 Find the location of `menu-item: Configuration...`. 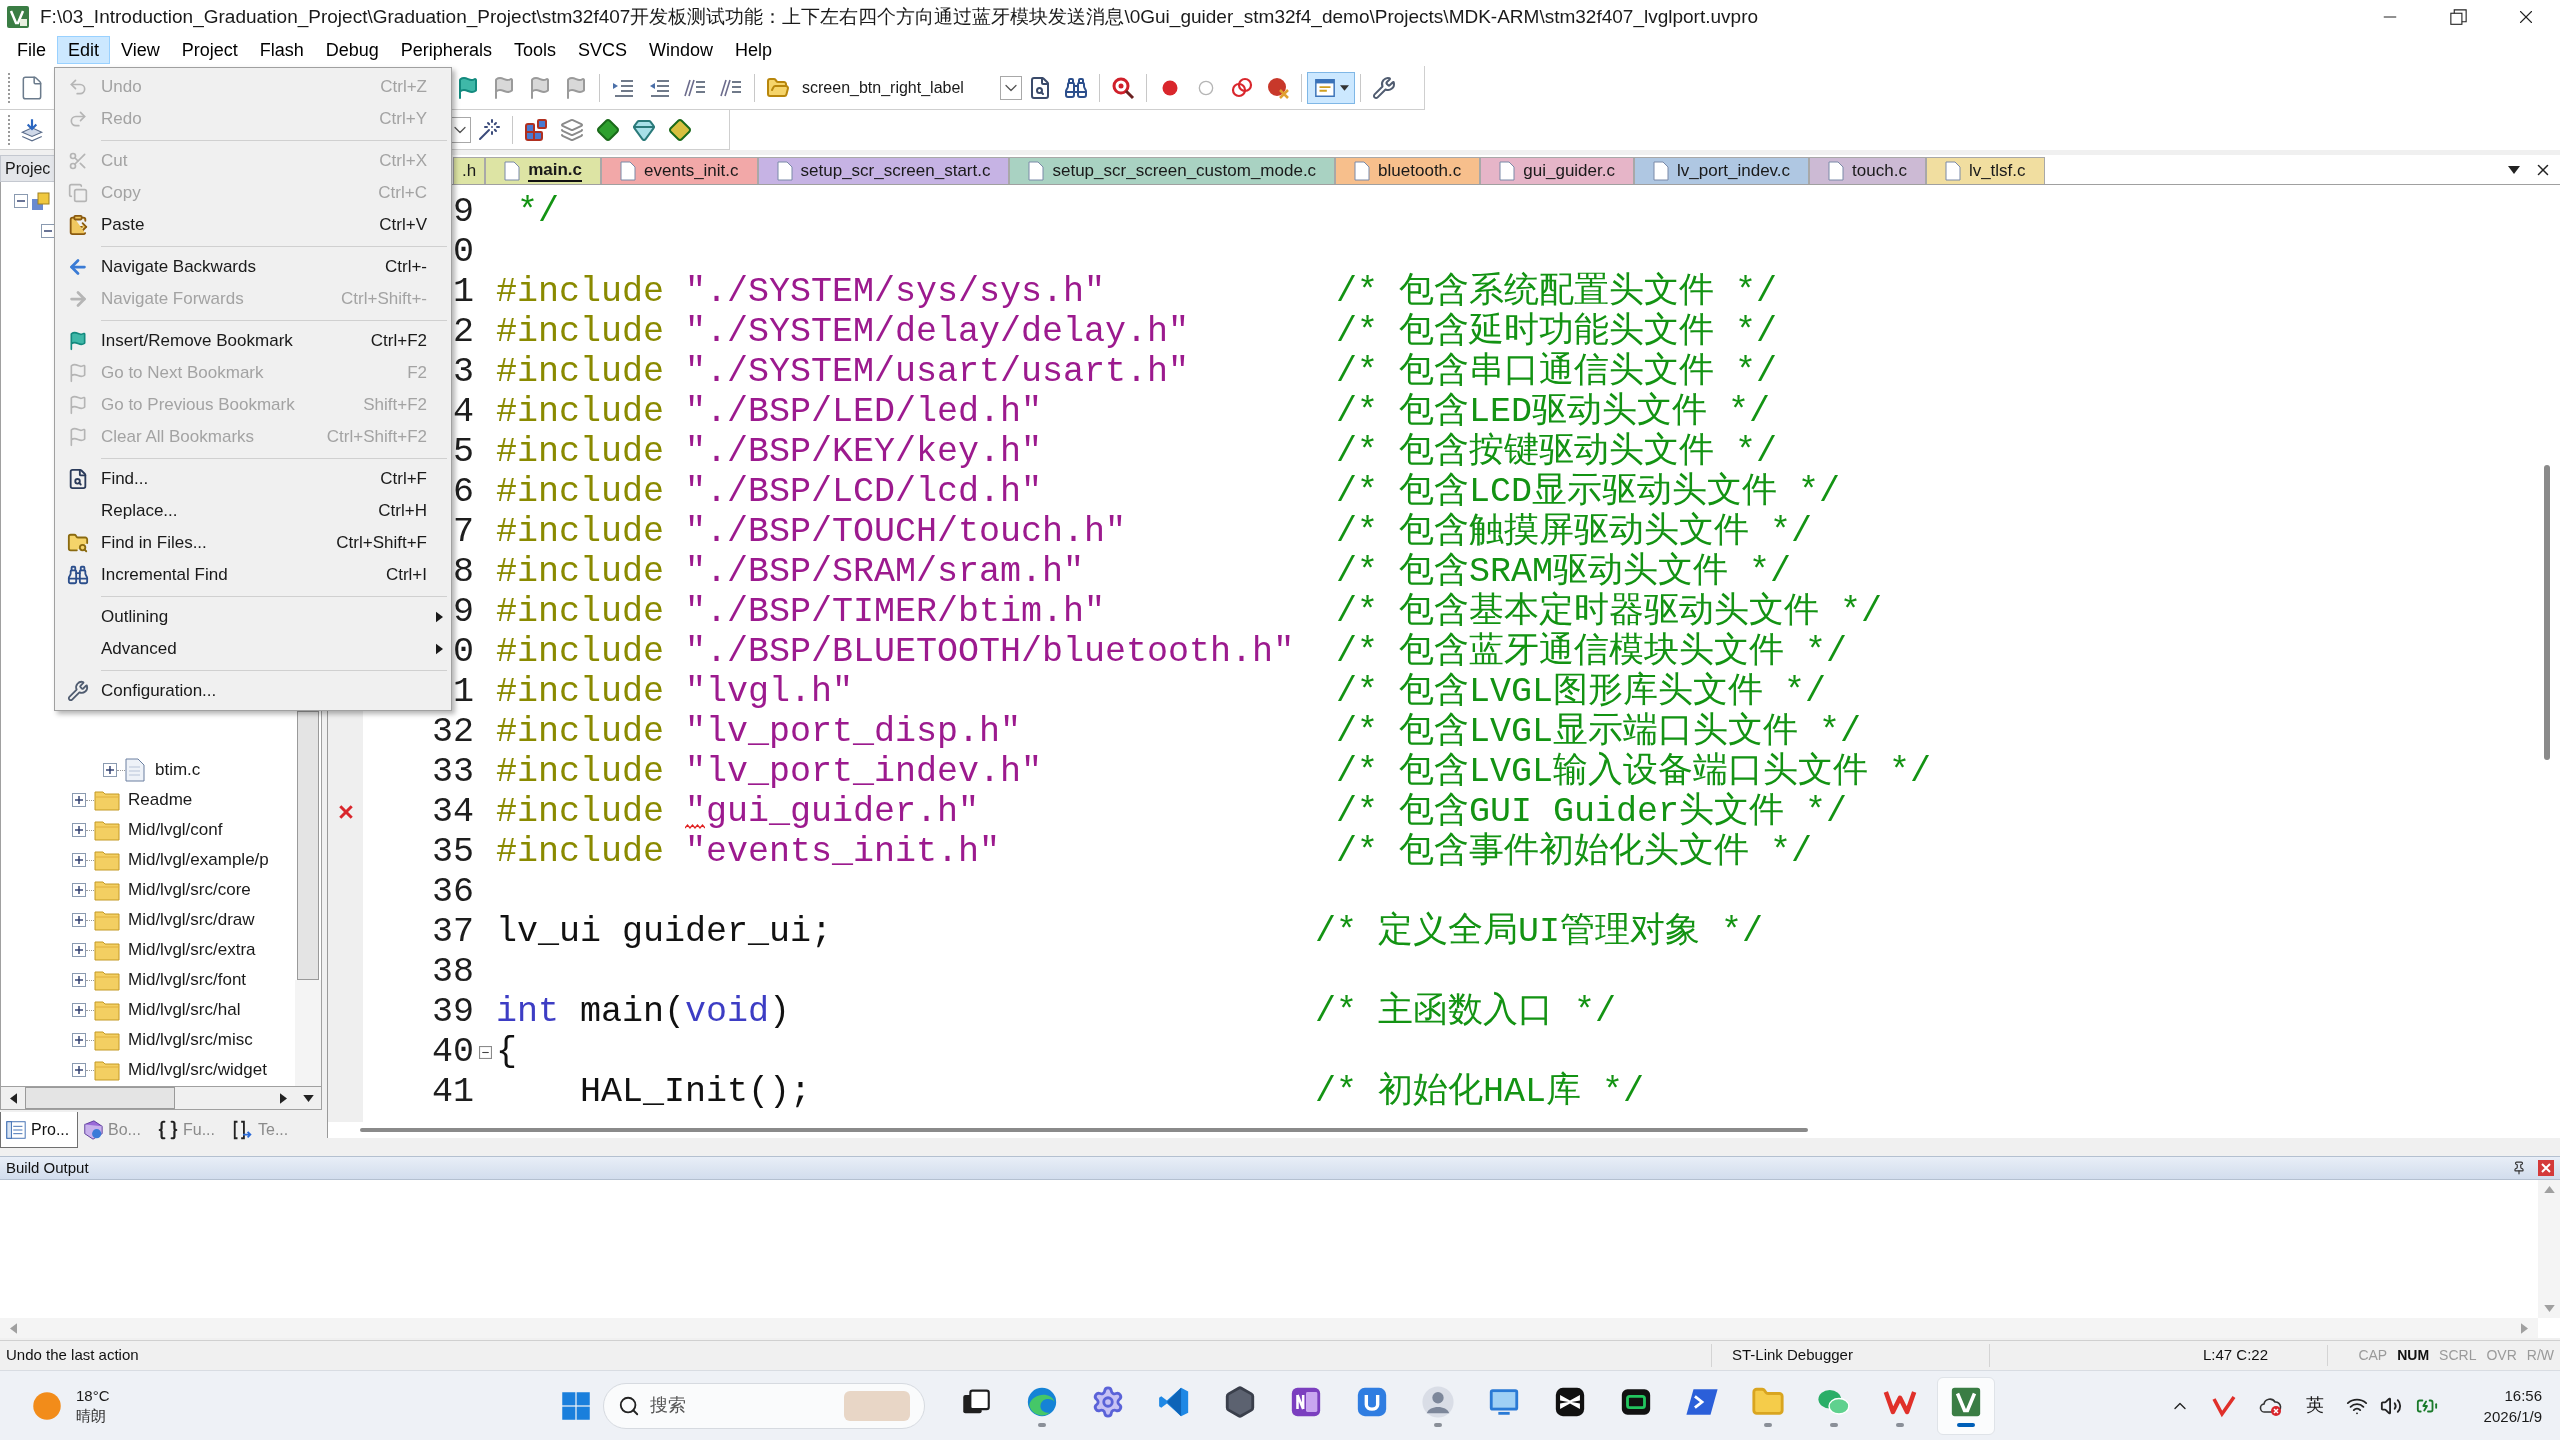

menu-item: Configuration... is located at coordinates (253, 691).